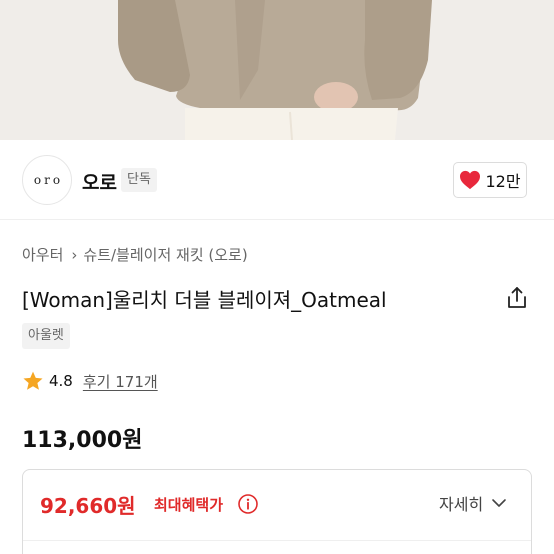 The width and height of the screenshot is (554, 554). I want to click on breadcrumb-item-outer: 아우터, so click(42, 254).